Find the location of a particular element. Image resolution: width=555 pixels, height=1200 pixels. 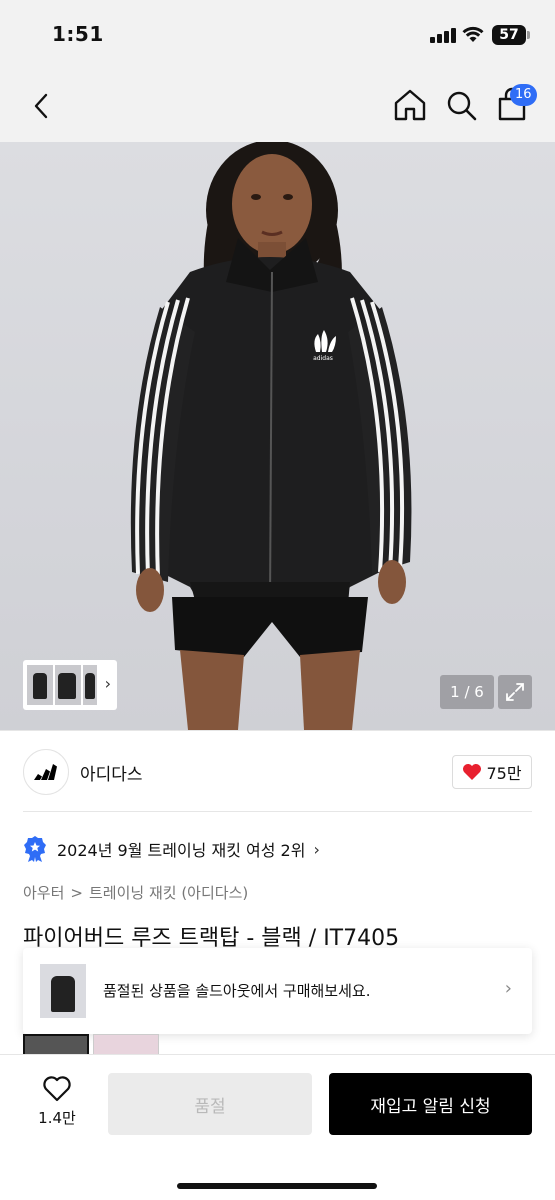

image-page-counter: 1 / 6 is located at coordinates (467, 692).